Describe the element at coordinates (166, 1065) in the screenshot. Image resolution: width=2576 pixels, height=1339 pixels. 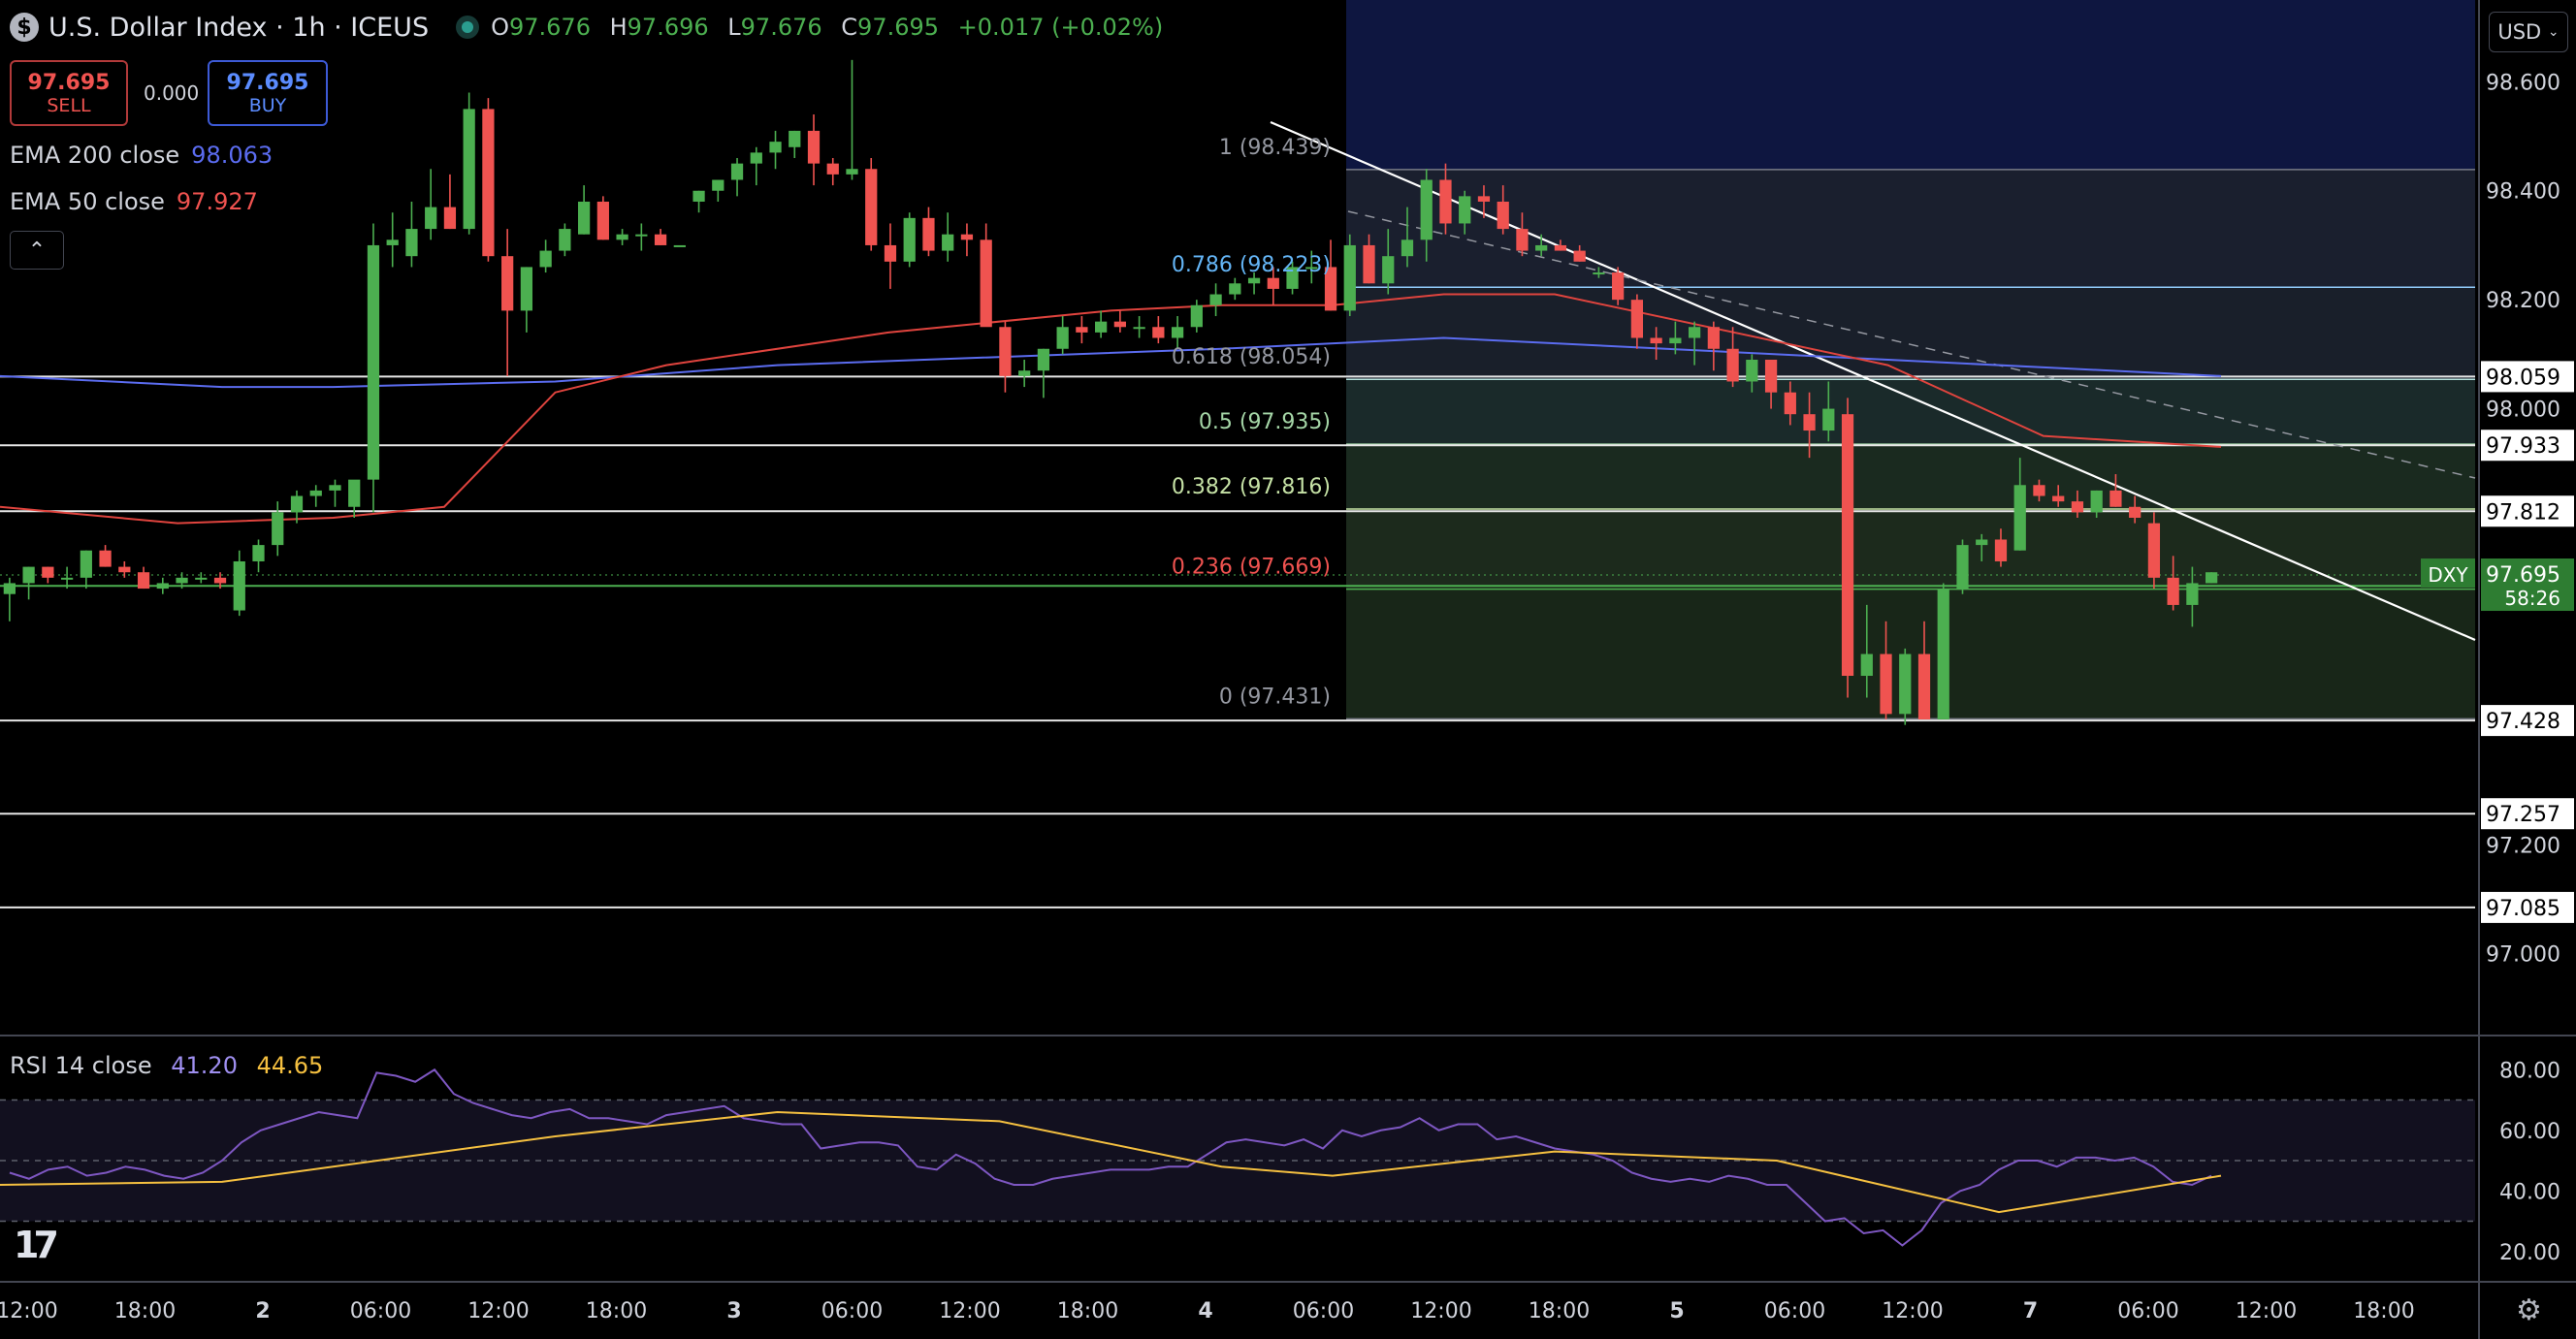
I see `rsi-legend: RSI 14 close 41.20 44.65` at that location.